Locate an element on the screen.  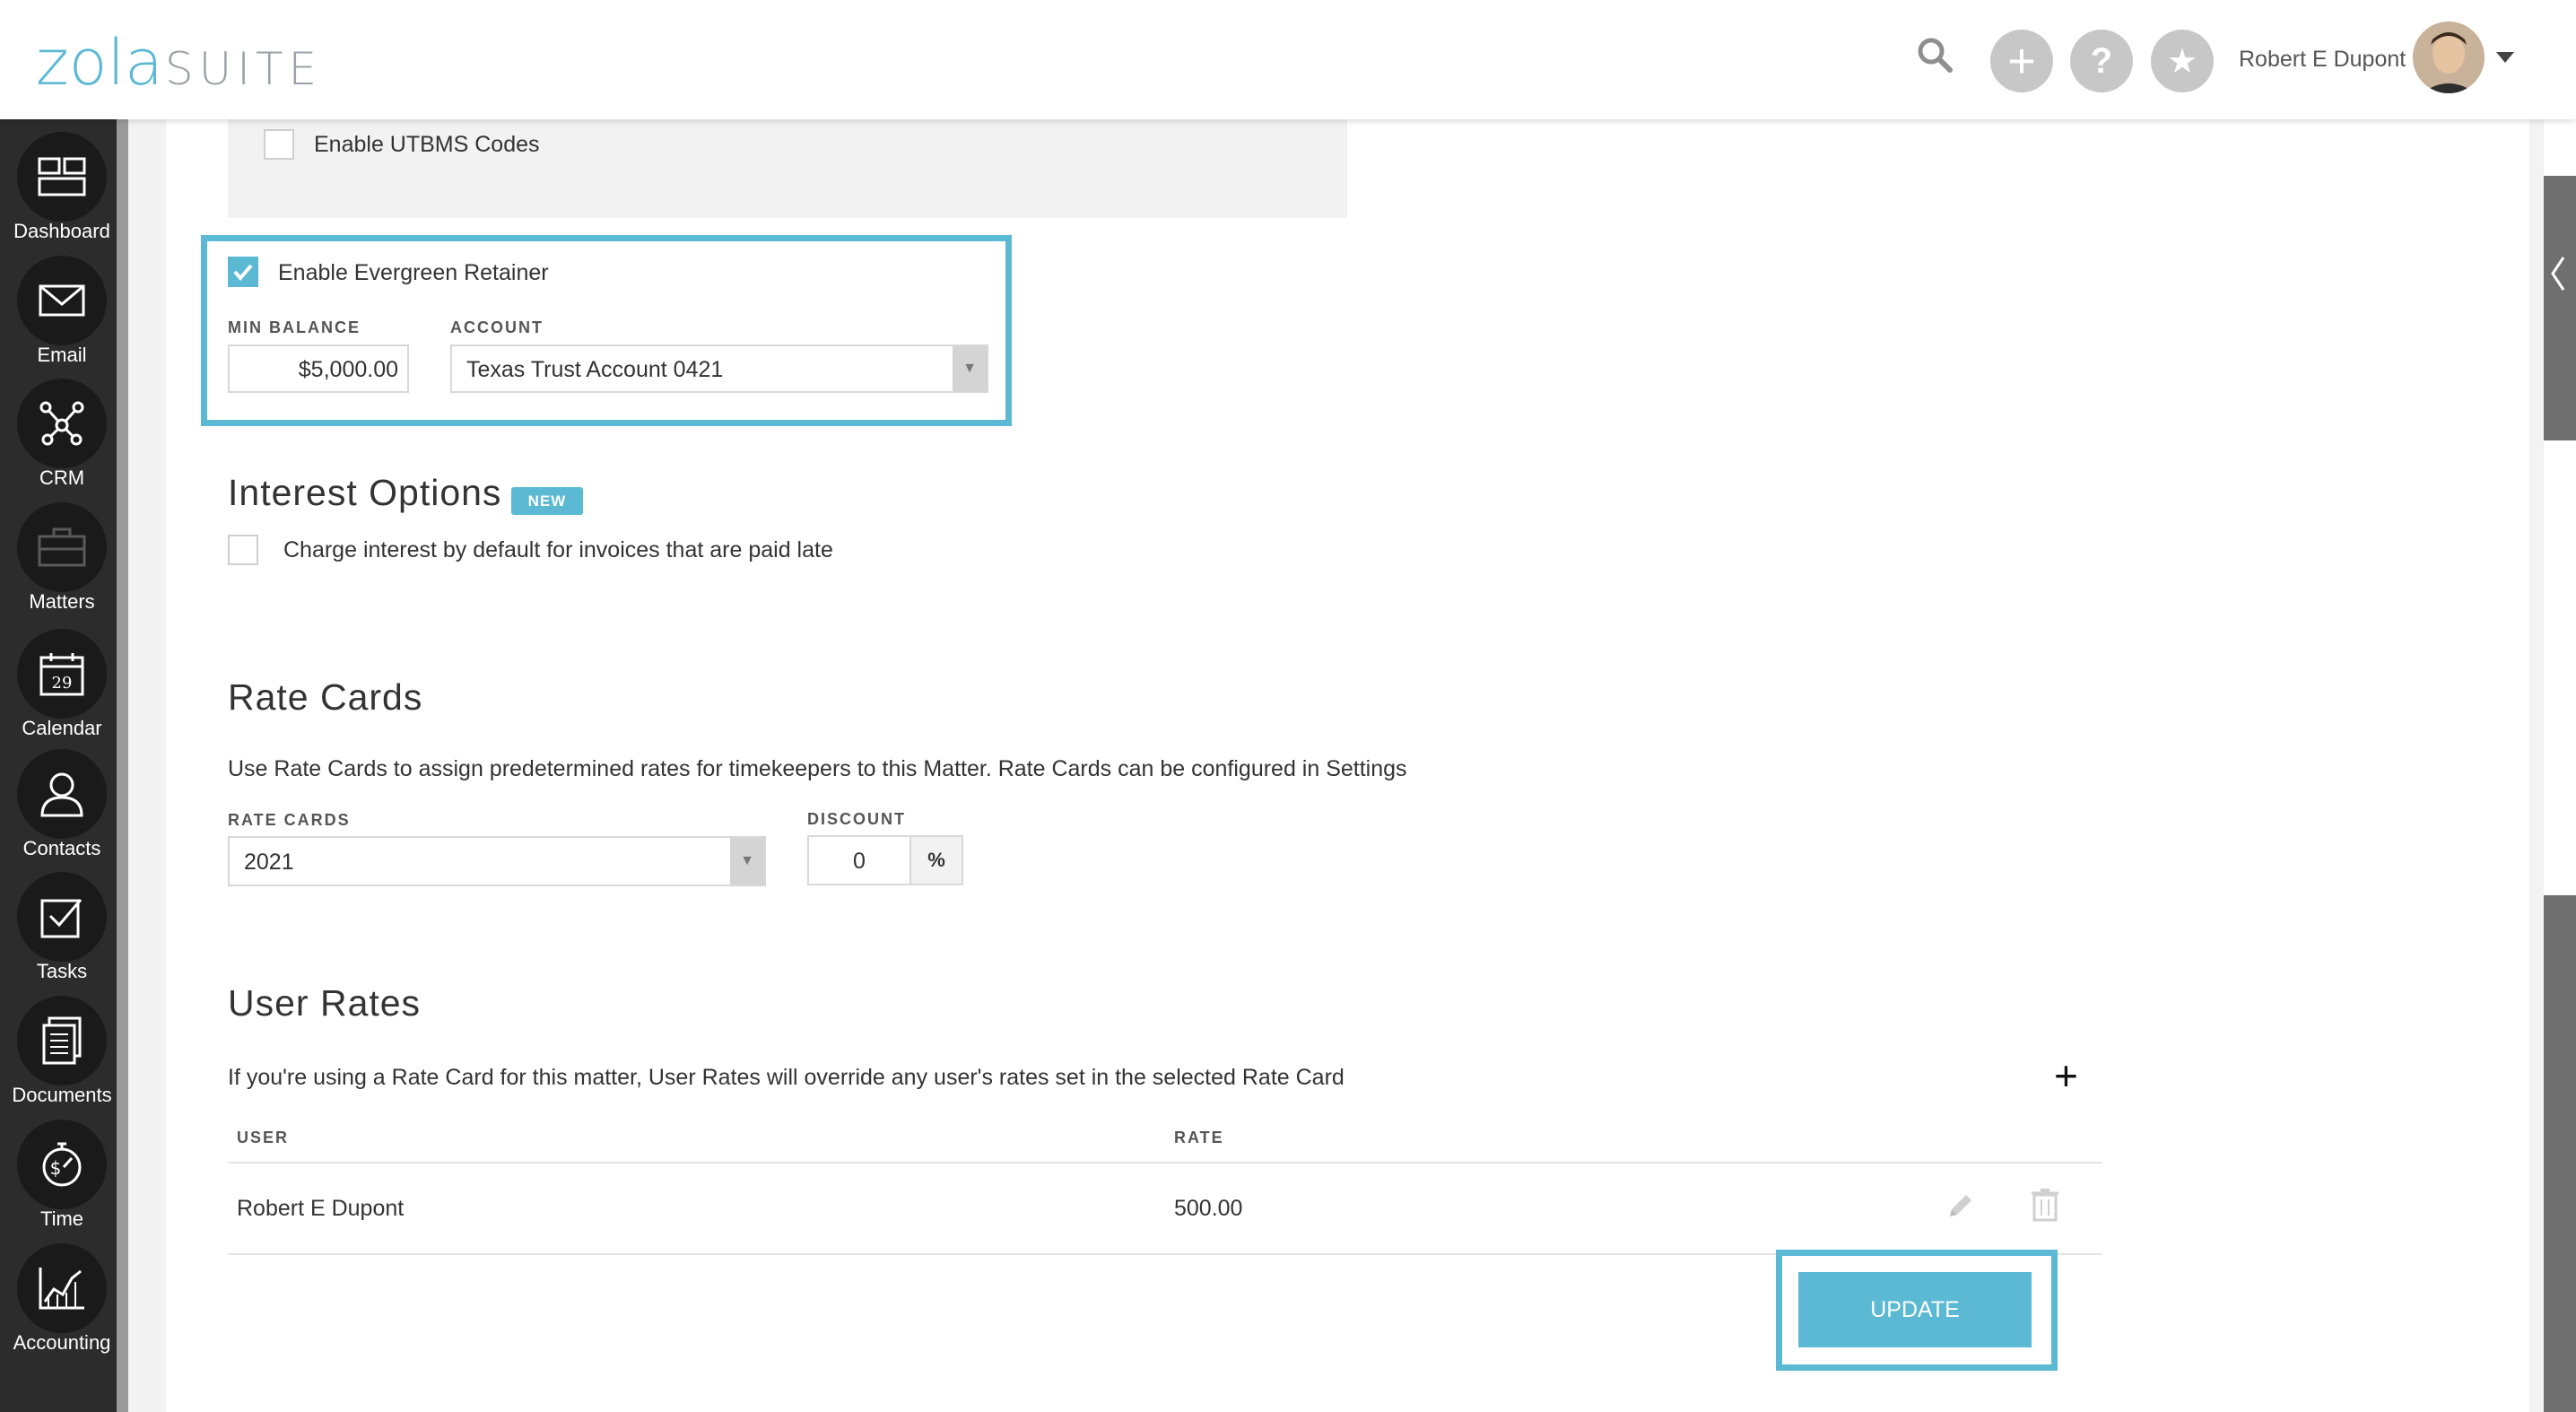
row-rate: 500.00 is located at coordinates (1208, 1208).